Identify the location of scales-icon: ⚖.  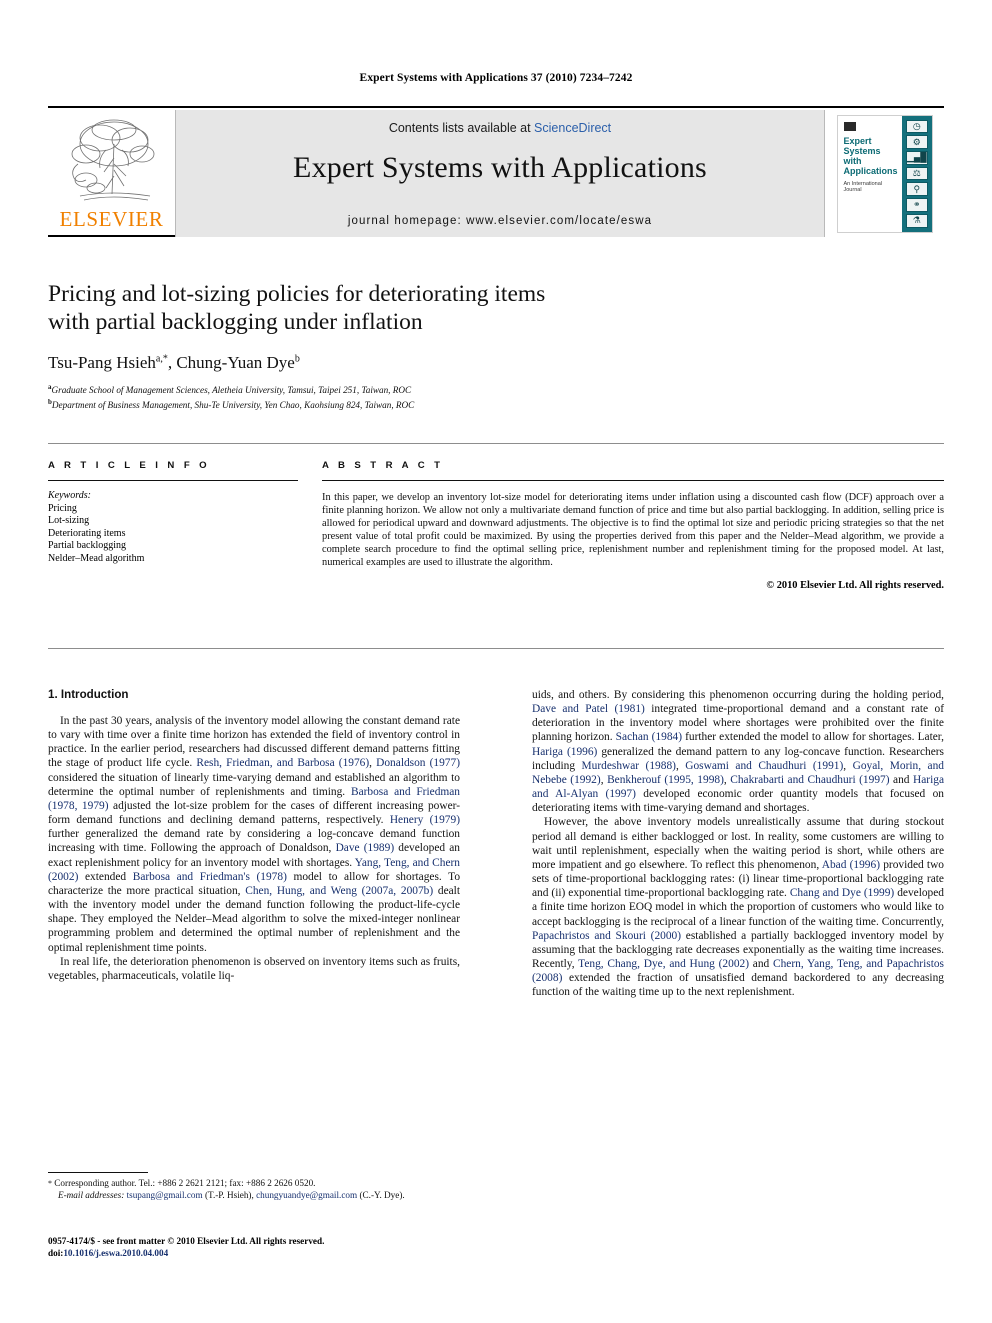
(916, 173).